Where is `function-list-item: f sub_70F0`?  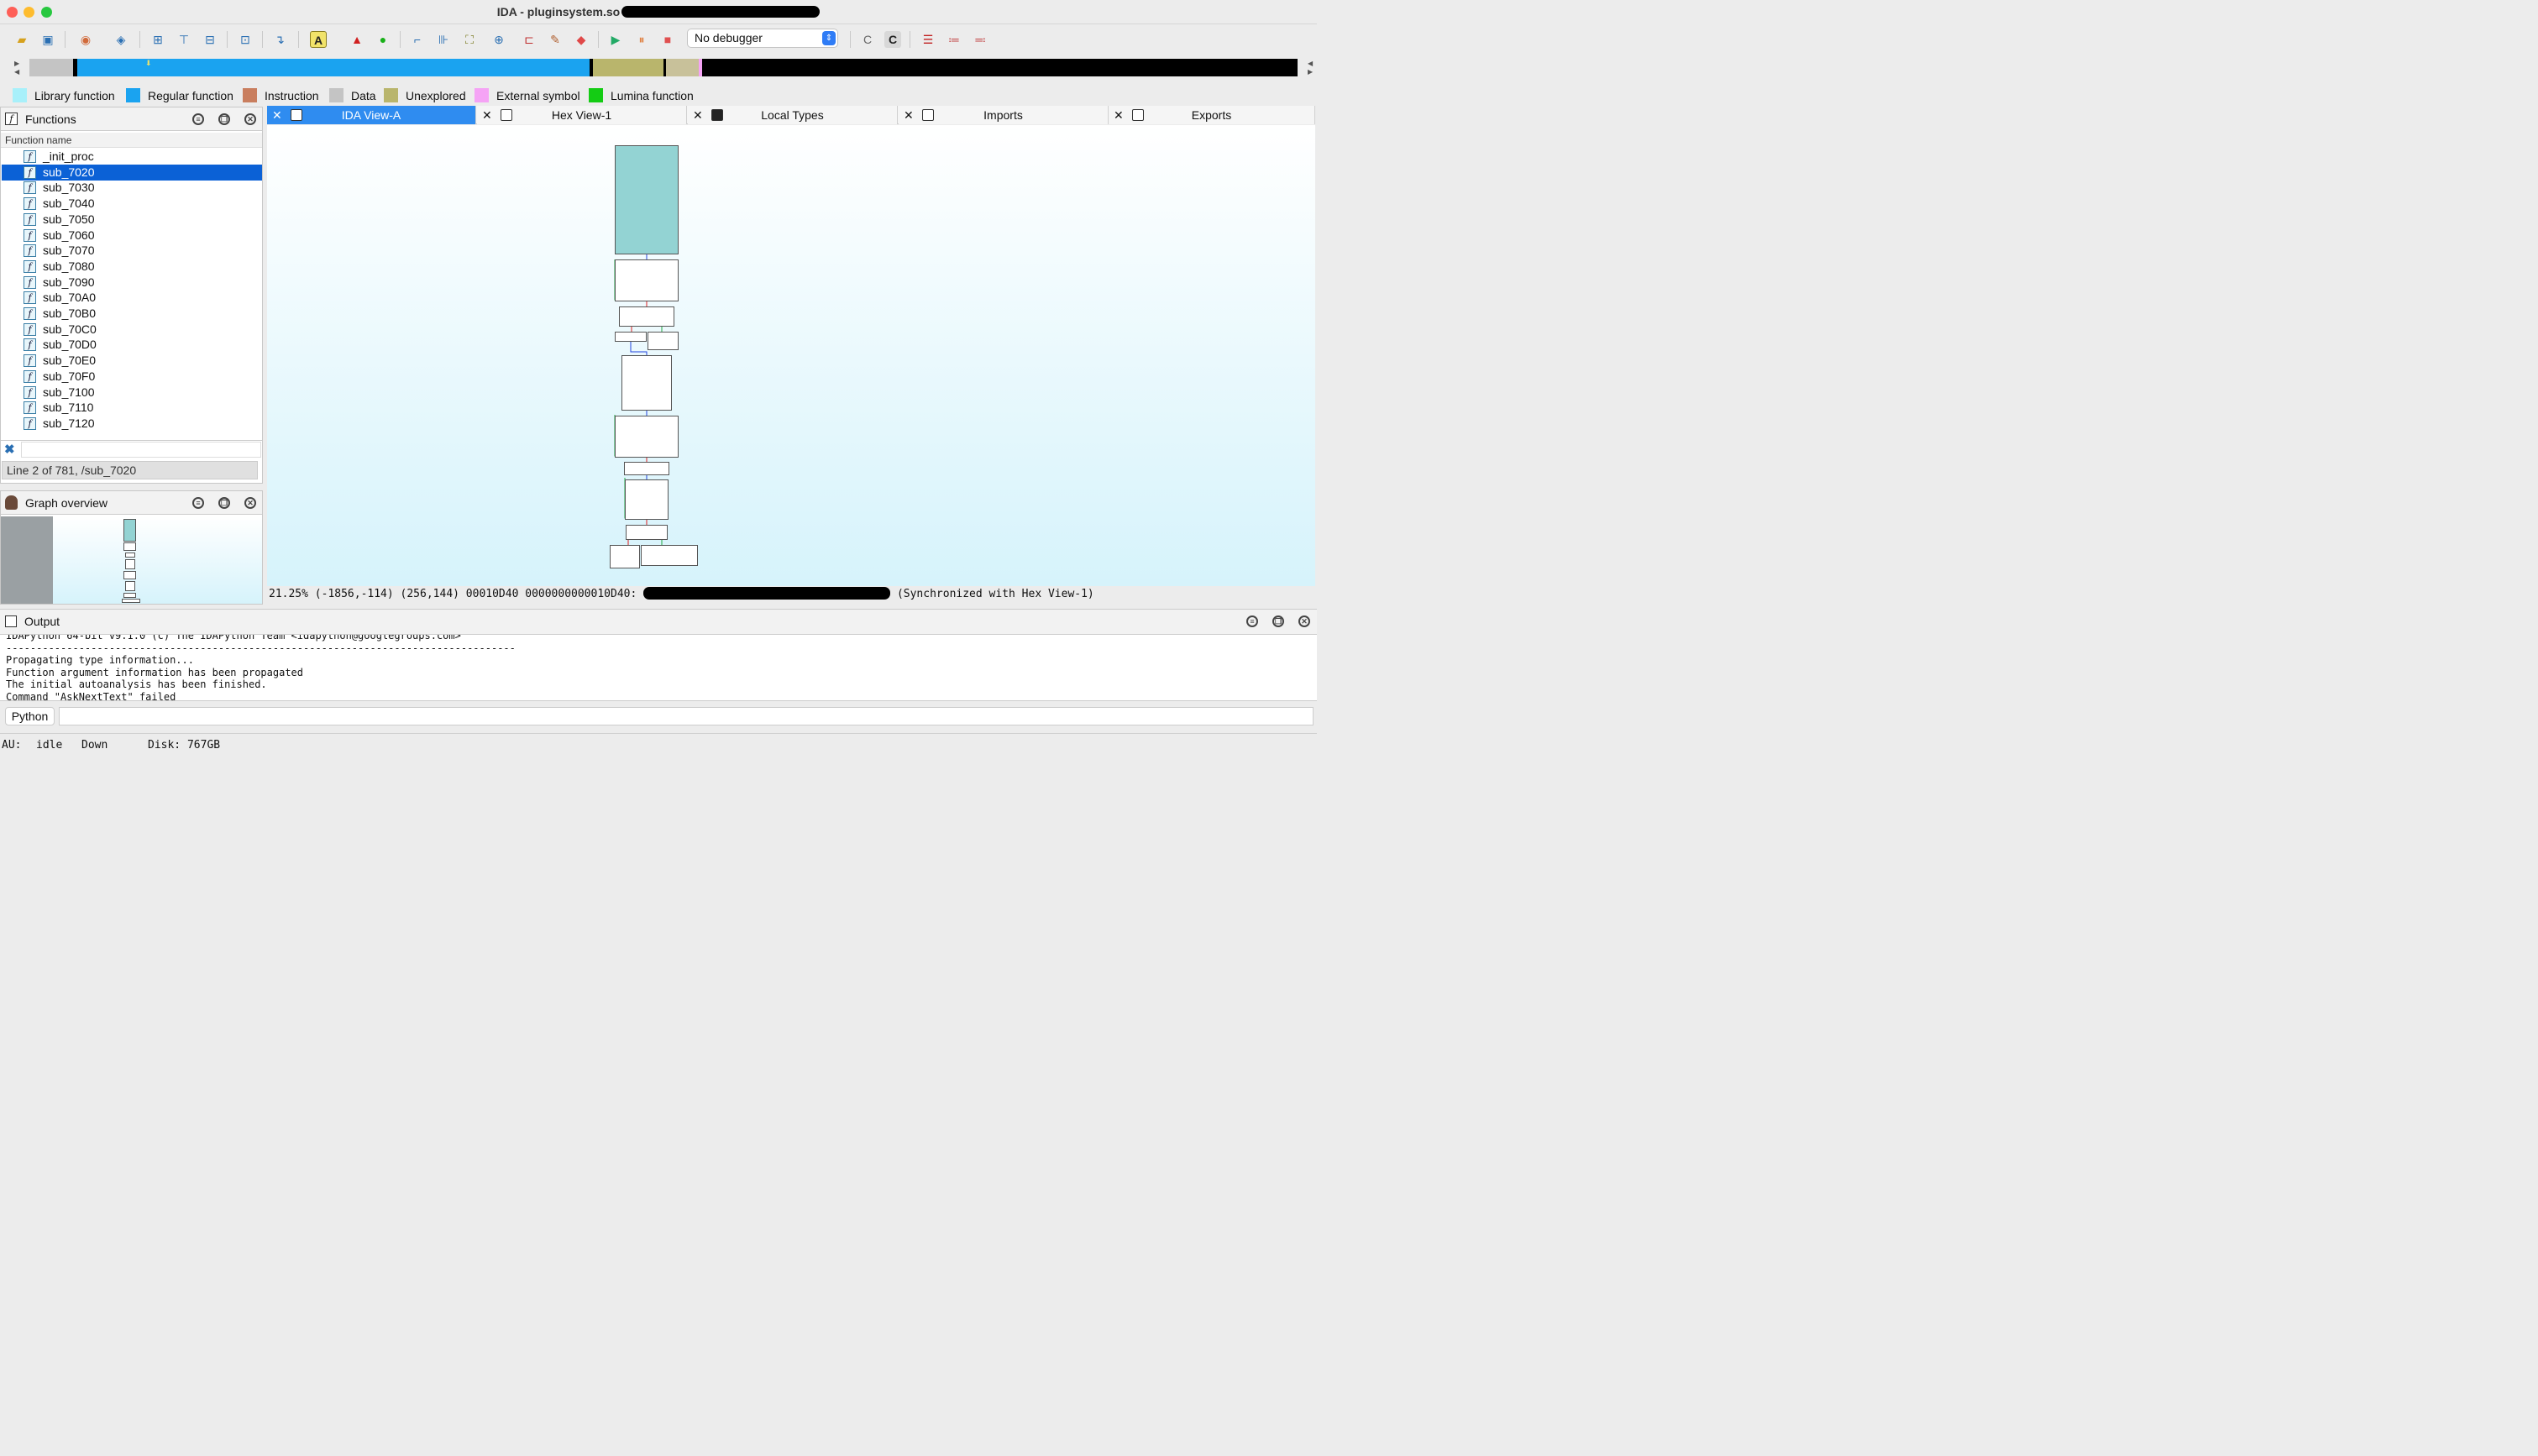
function-list-item: f sub_70F0 is located at coordinates (132, 377).